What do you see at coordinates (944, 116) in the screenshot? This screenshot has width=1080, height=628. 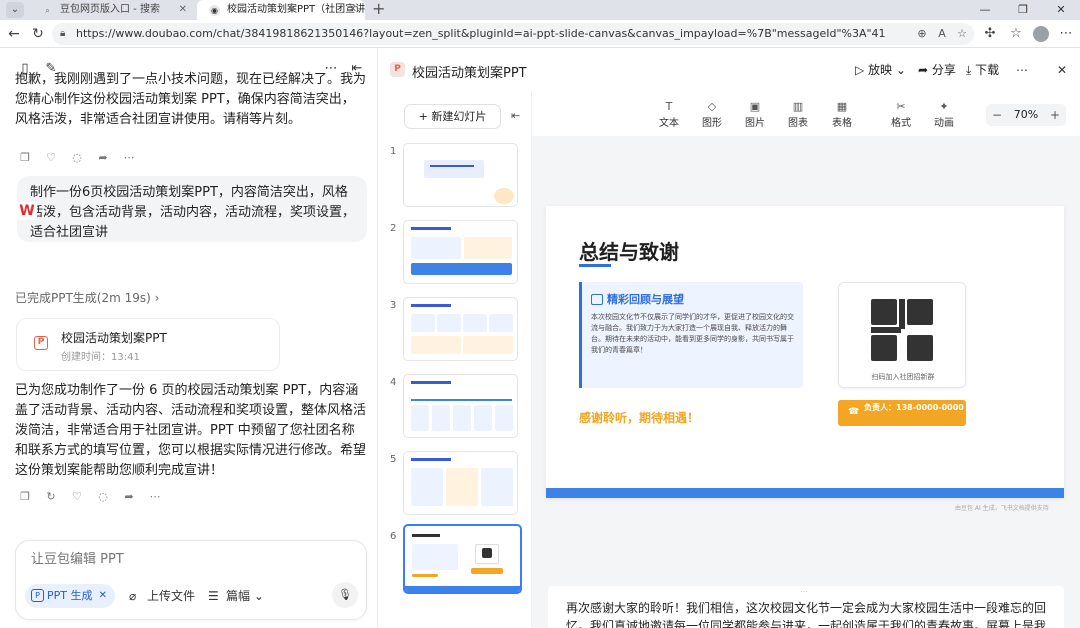 I see `tool-animation-button: ✦ 动画` at bounding box center [944, 116].